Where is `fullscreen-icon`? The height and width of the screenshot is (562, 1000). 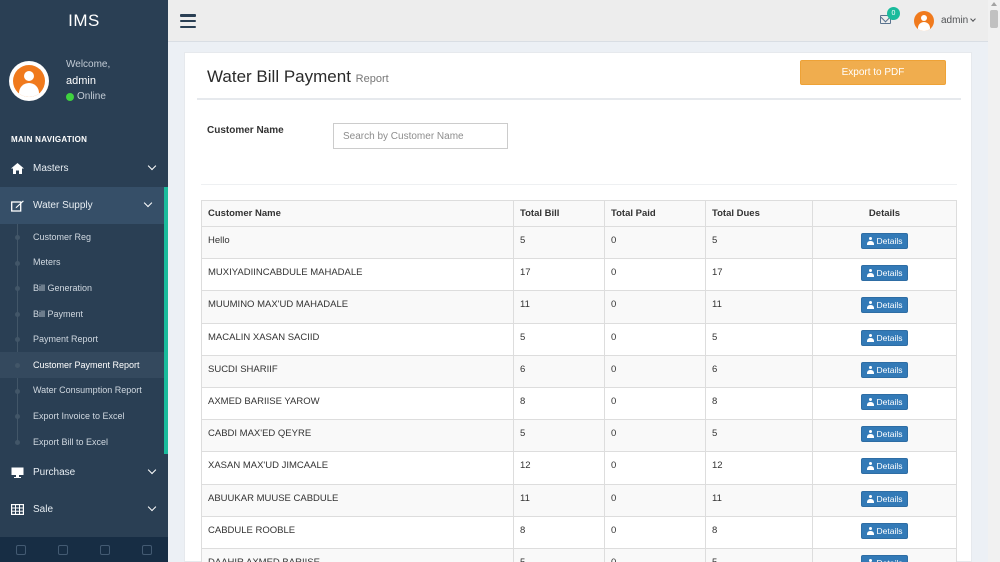 fullscreen-icon is located at coordinates (63, 549).